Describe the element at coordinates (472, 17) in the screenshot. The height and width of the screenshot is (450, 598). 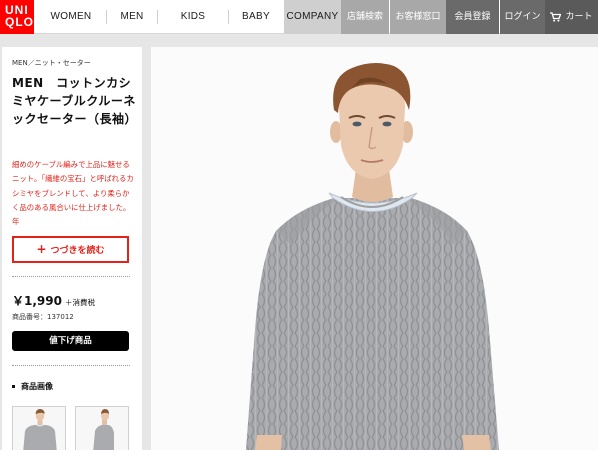
I see `register-link: 会員登録` at that location.